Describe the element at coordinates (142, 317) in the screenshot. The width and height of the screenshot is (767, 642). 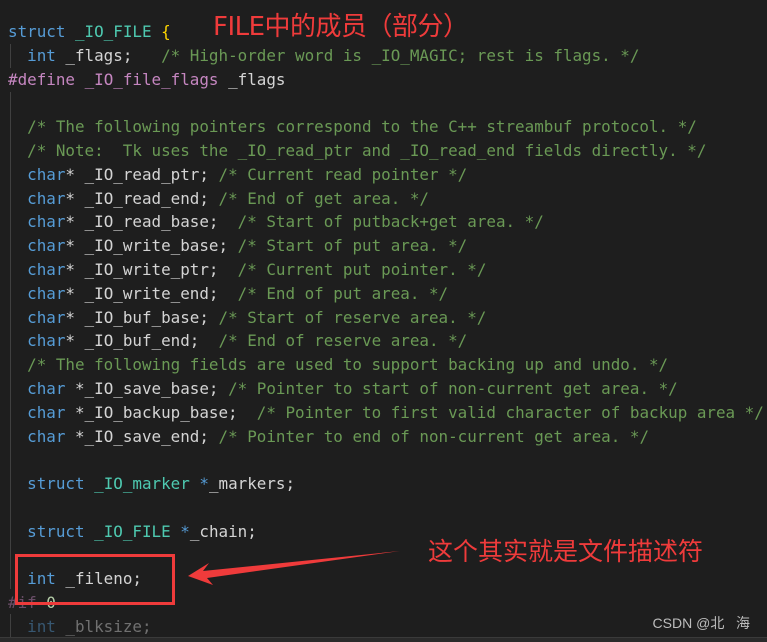
I see `code-token: * _IO_buf_base;` at that location.